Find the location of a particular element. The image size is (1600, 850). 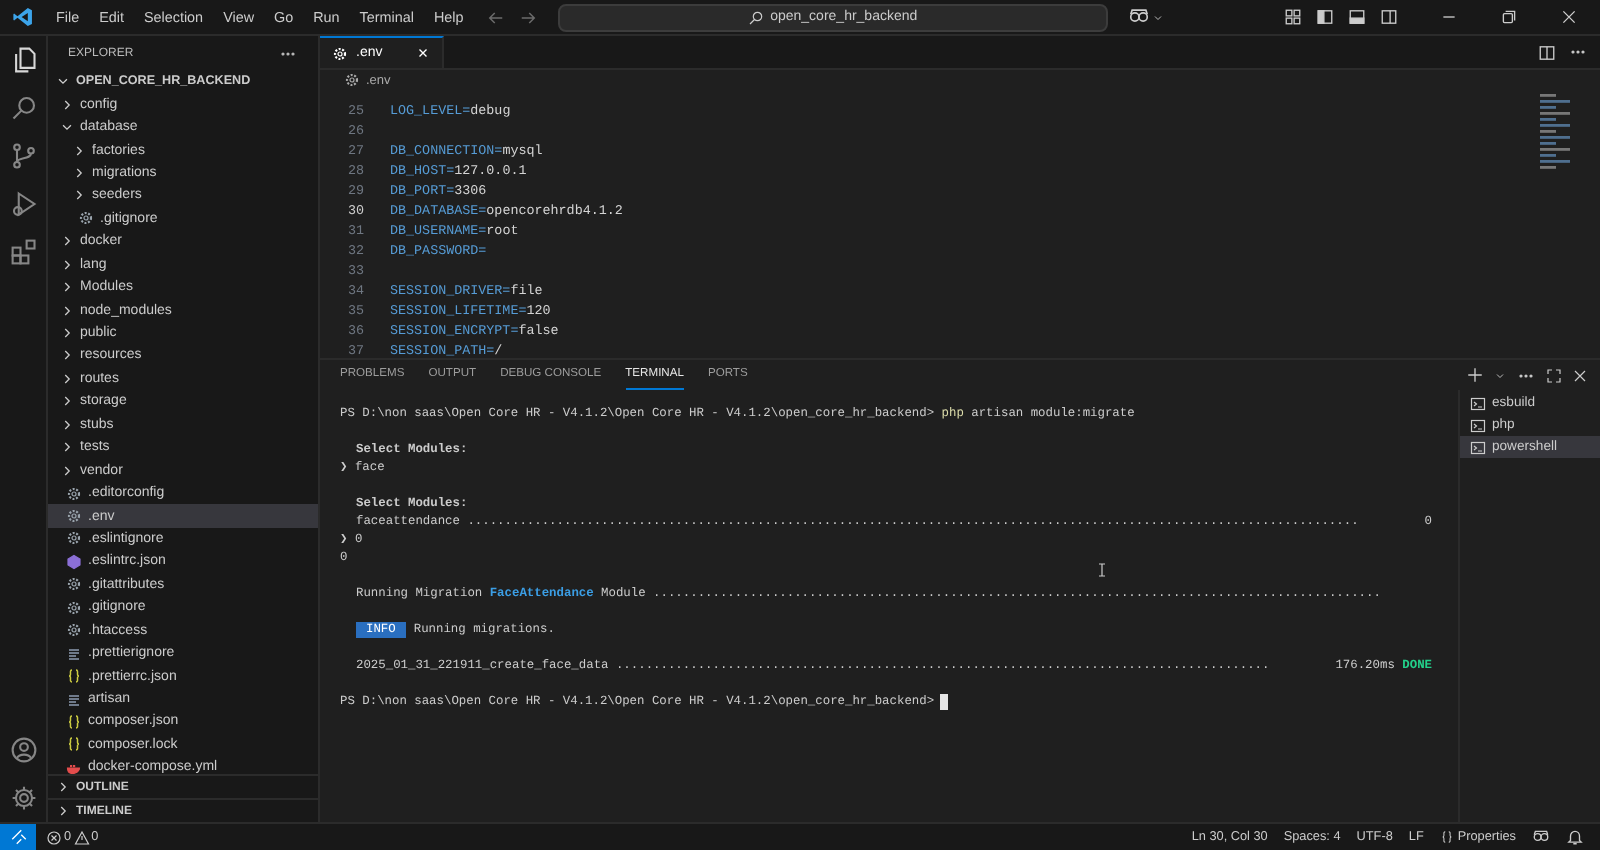

split-editor-icon is located at coordinates (1547, 52).